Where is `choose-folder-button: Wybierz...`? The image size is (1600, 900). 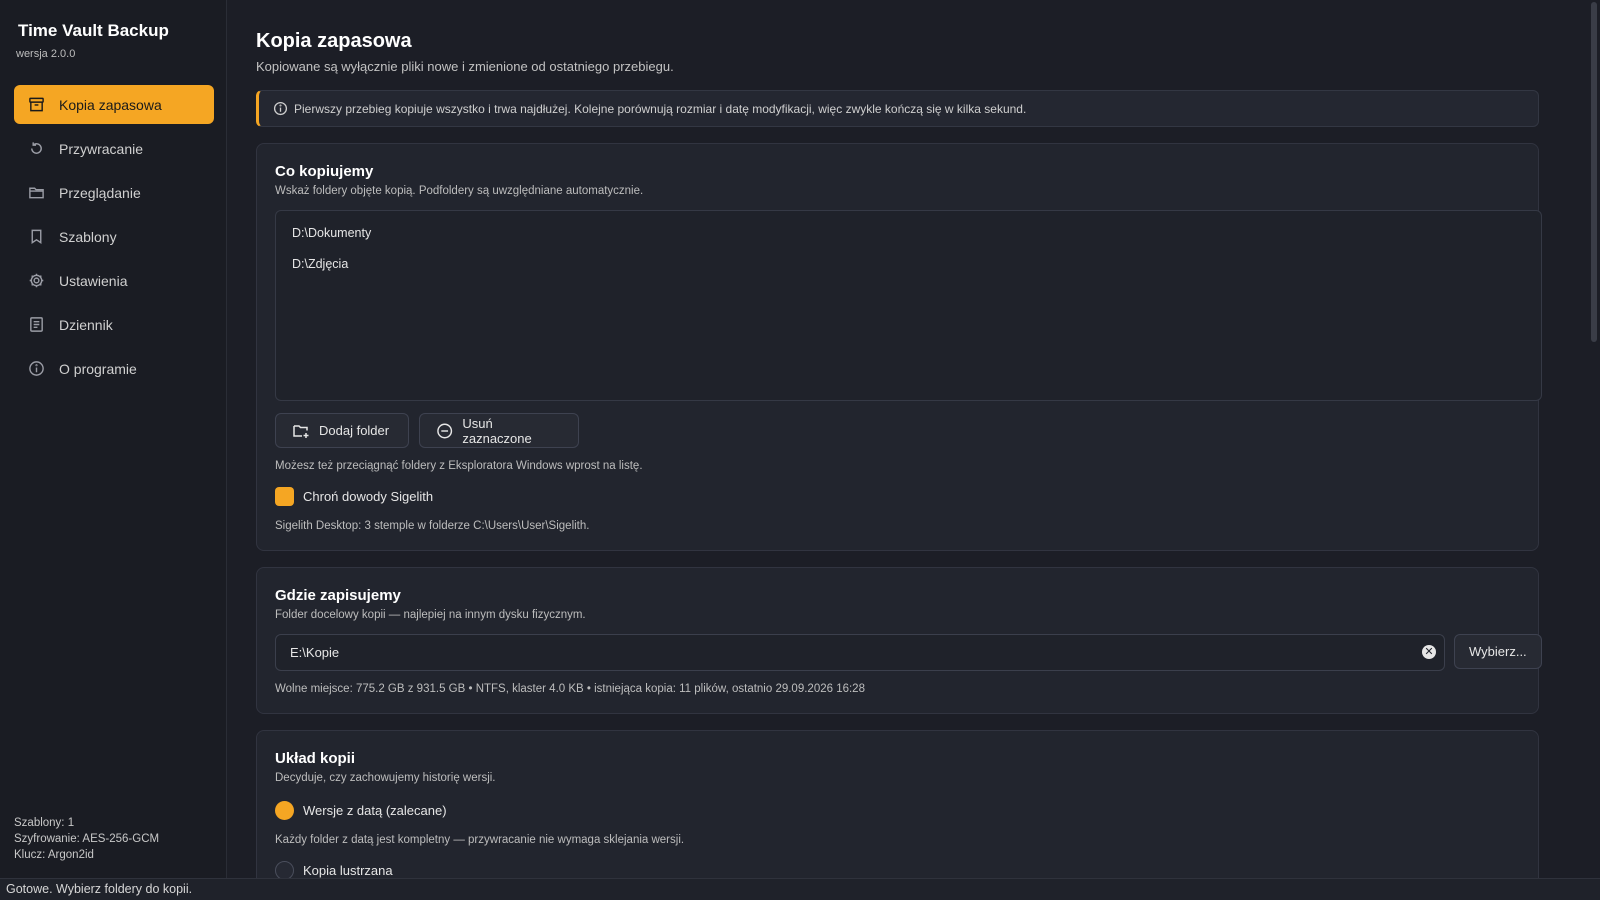 choose-folder-button: Wybierz... is located at coordinates (1498, 651).